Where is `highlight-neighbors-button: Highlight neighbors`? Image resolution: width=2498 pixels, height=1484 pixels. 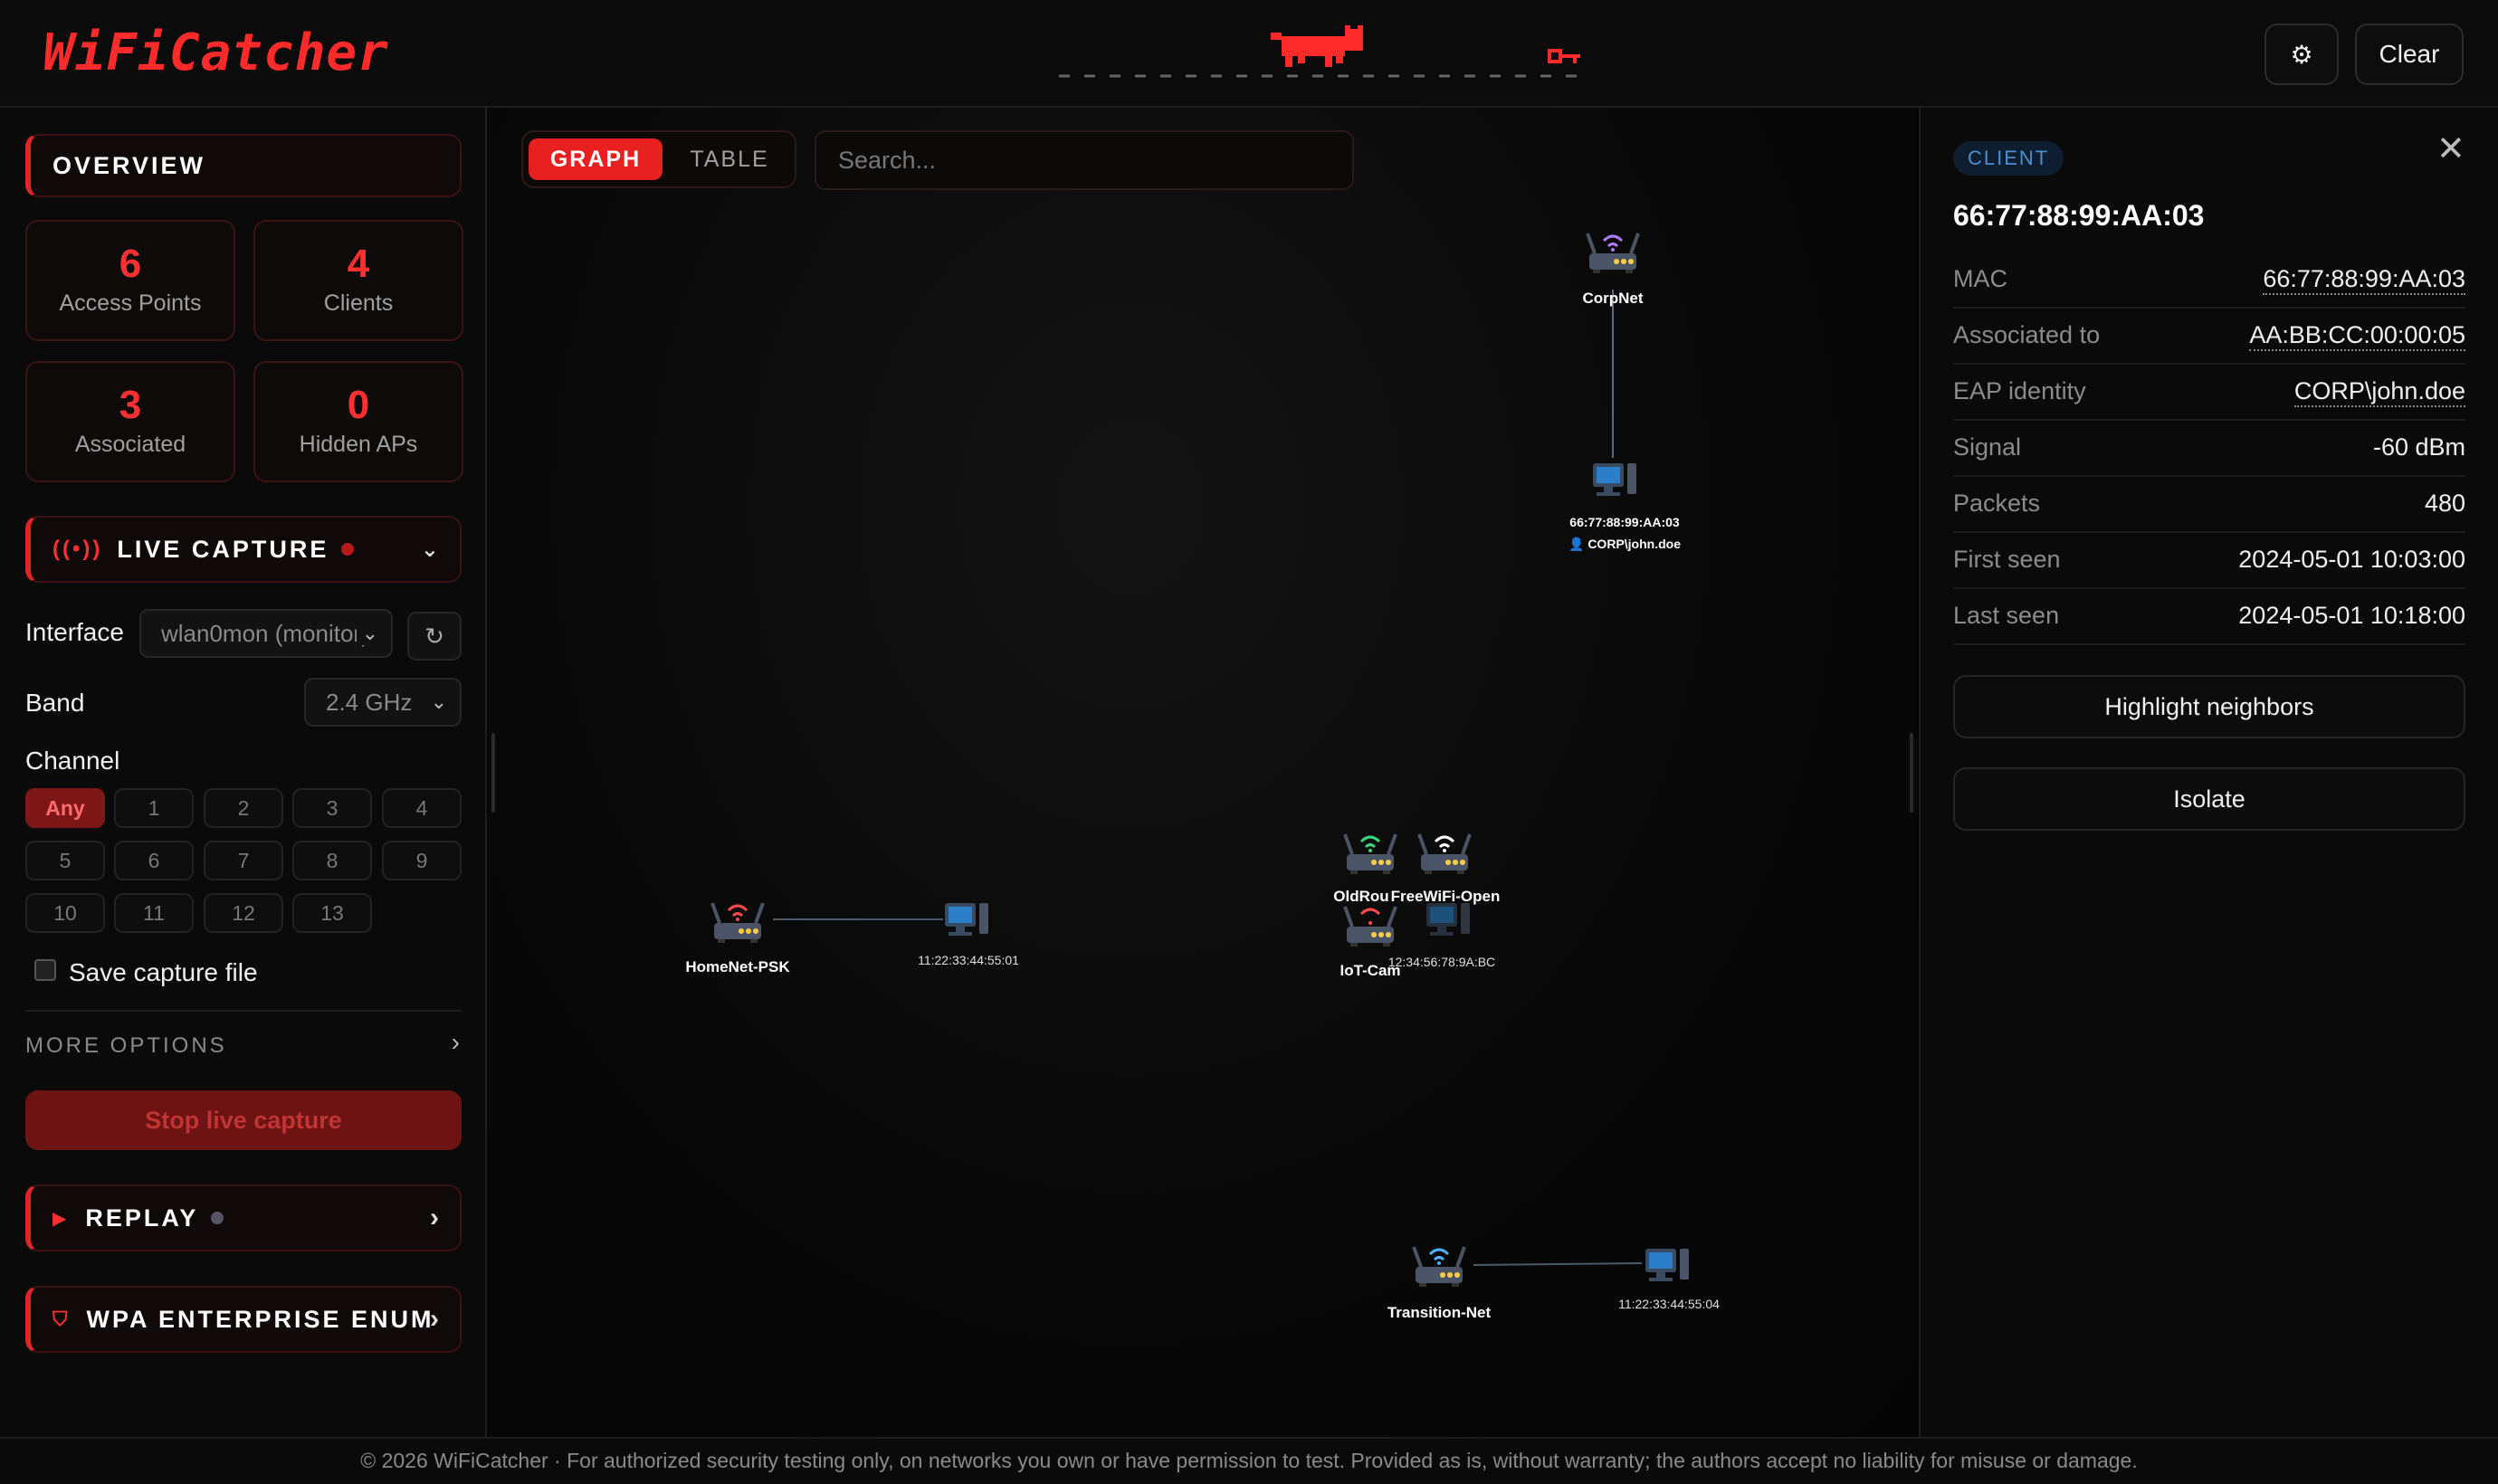 highlight-neighbors-button: Highlight neighbors is located at coordinates (2209, 706).